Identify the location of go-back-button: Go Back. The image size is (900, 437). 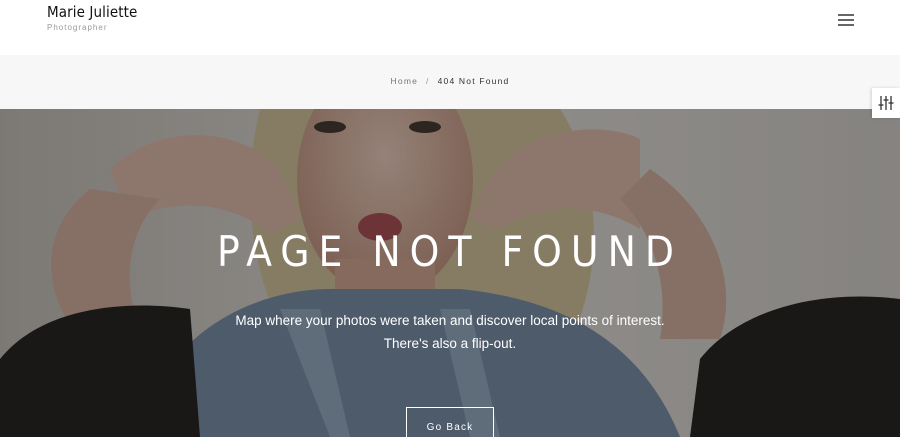
(450, 422).